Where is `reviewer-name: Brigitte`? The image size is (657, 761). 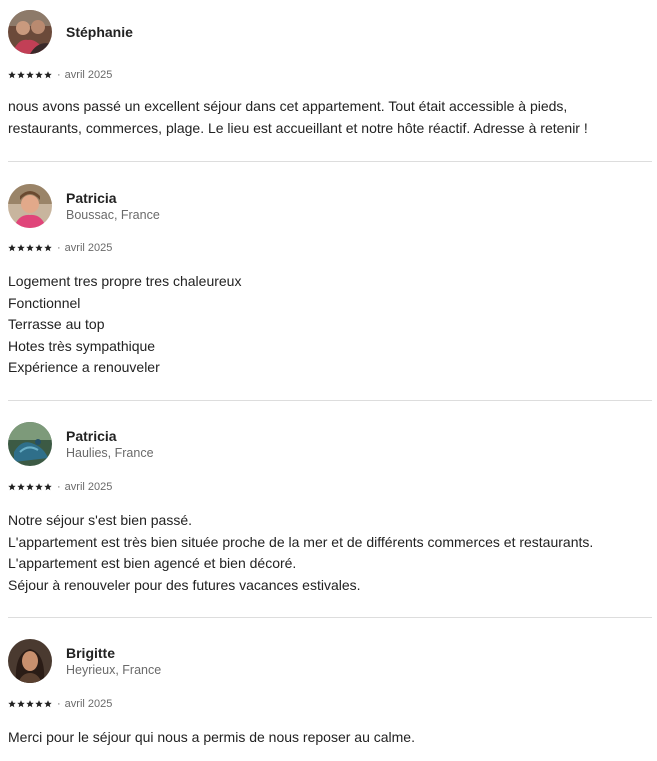 reviewer-name: Brigitte is located at coordinates (90, 653).